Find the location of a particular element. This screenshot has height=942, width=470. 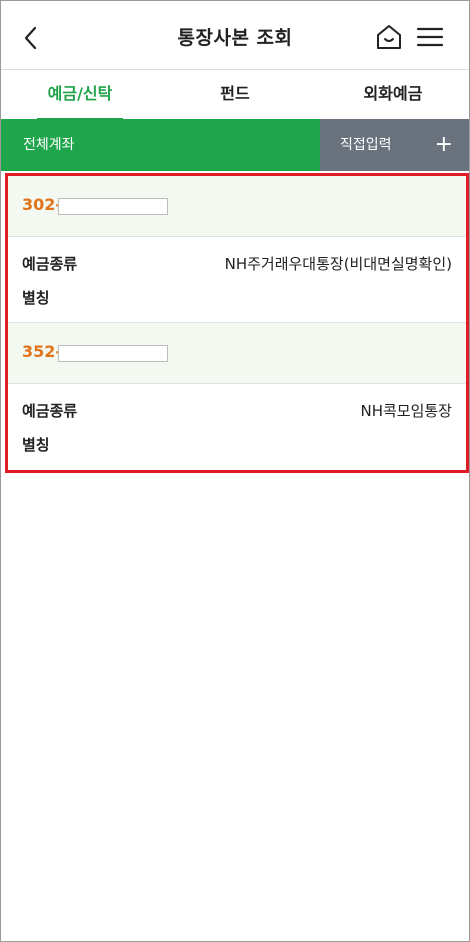

home-icon is located at coordinates (389, 37).